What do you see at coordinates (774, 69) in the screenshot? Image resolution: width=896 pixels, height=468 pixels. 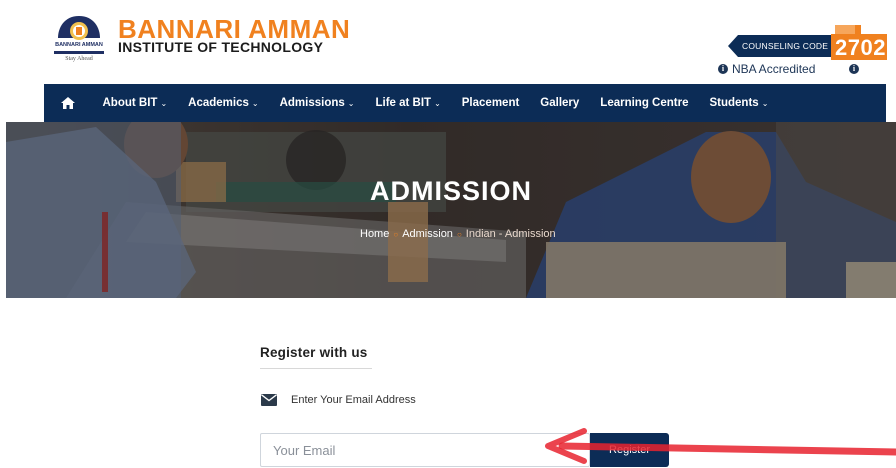 I see `nba-label: NBA Accredited` at bounding box center [774, 69].